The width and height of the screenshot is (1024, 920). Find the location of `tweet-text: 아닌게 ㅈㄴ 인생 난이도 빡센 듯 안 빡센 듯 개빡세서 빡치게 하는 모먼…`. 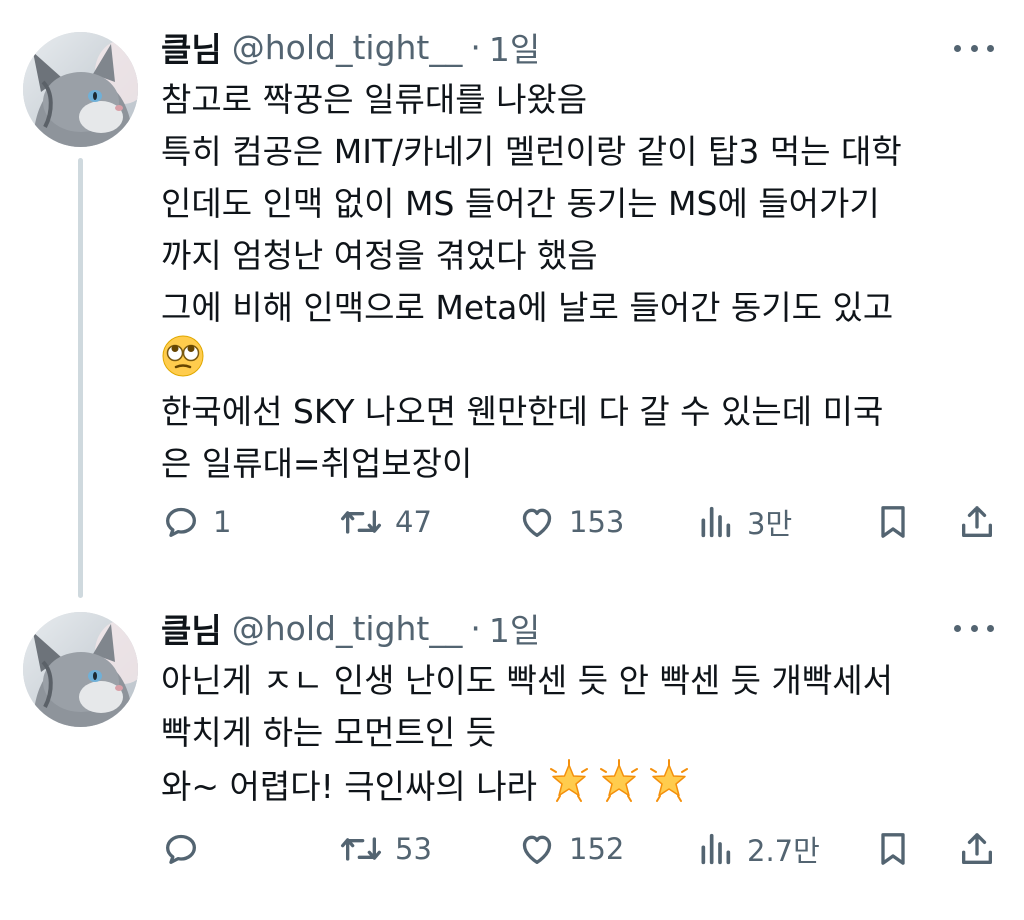

tweet-text: 아닌게 ㅈㄴ 인생 난이도 빡센 듯 안 빡센 듯 개빡세서 빡치게 하는 모먼… is located at coordinates (581, 733).